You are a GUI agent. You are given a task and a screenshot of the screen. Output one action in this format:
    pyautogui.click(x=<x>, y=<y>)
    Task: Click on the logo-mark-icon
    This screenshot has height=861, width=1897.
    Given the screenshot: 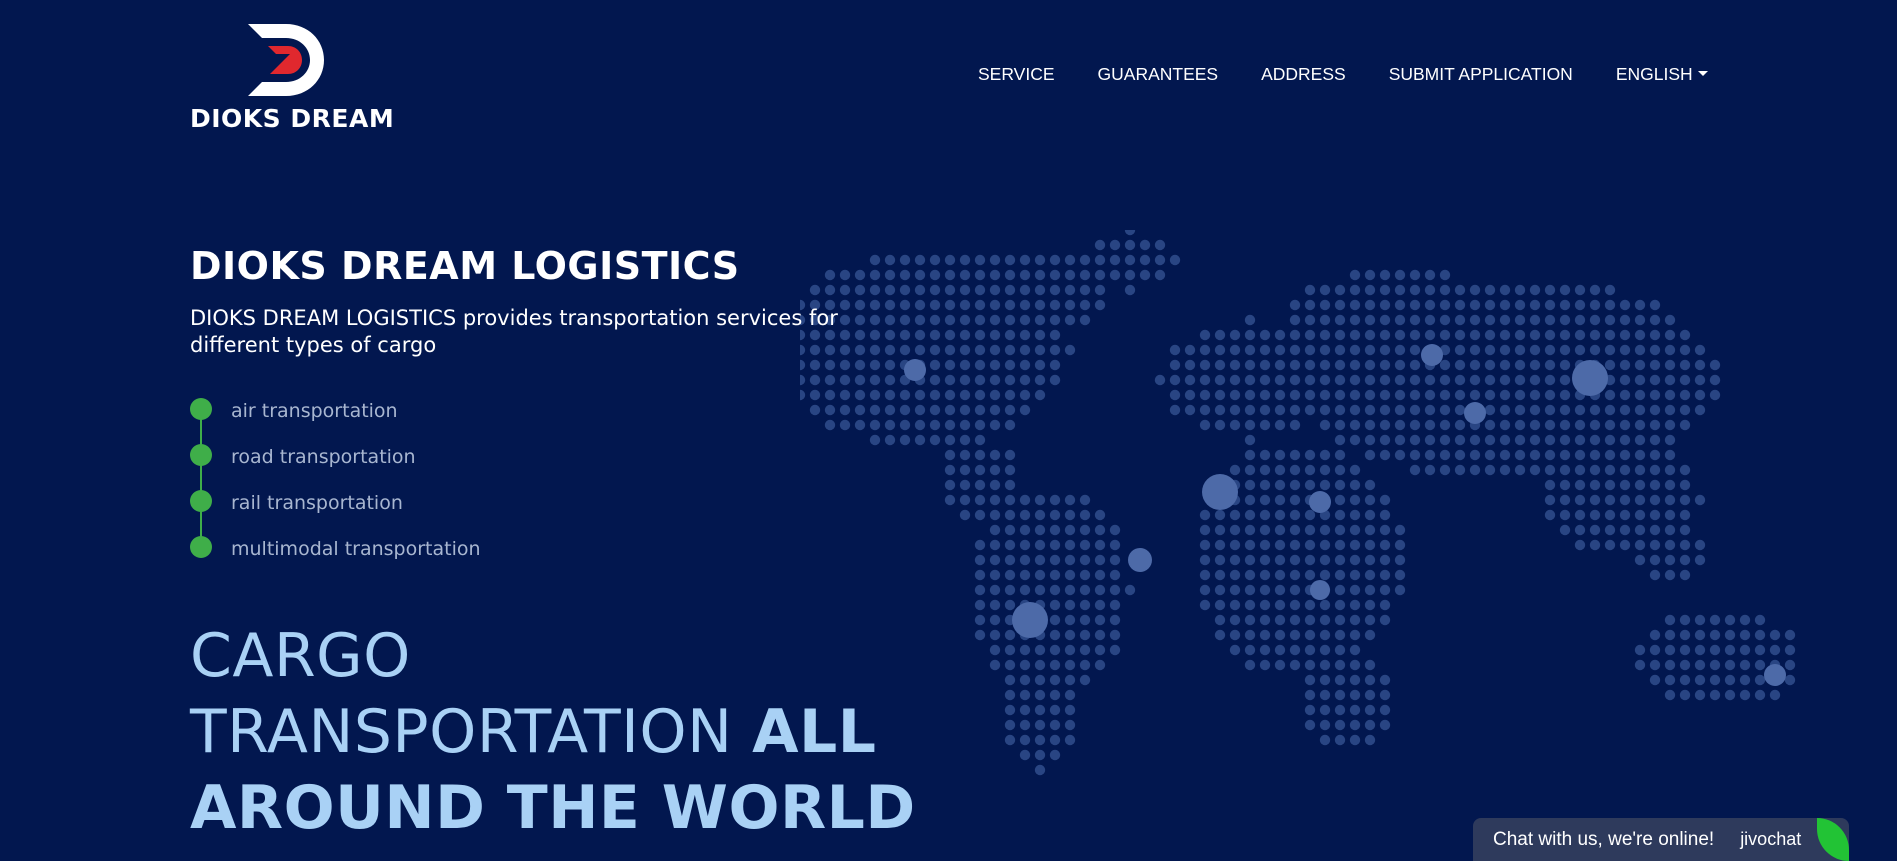 What is the action you would take?
    pyautogui.click(x=286, y=60)
    